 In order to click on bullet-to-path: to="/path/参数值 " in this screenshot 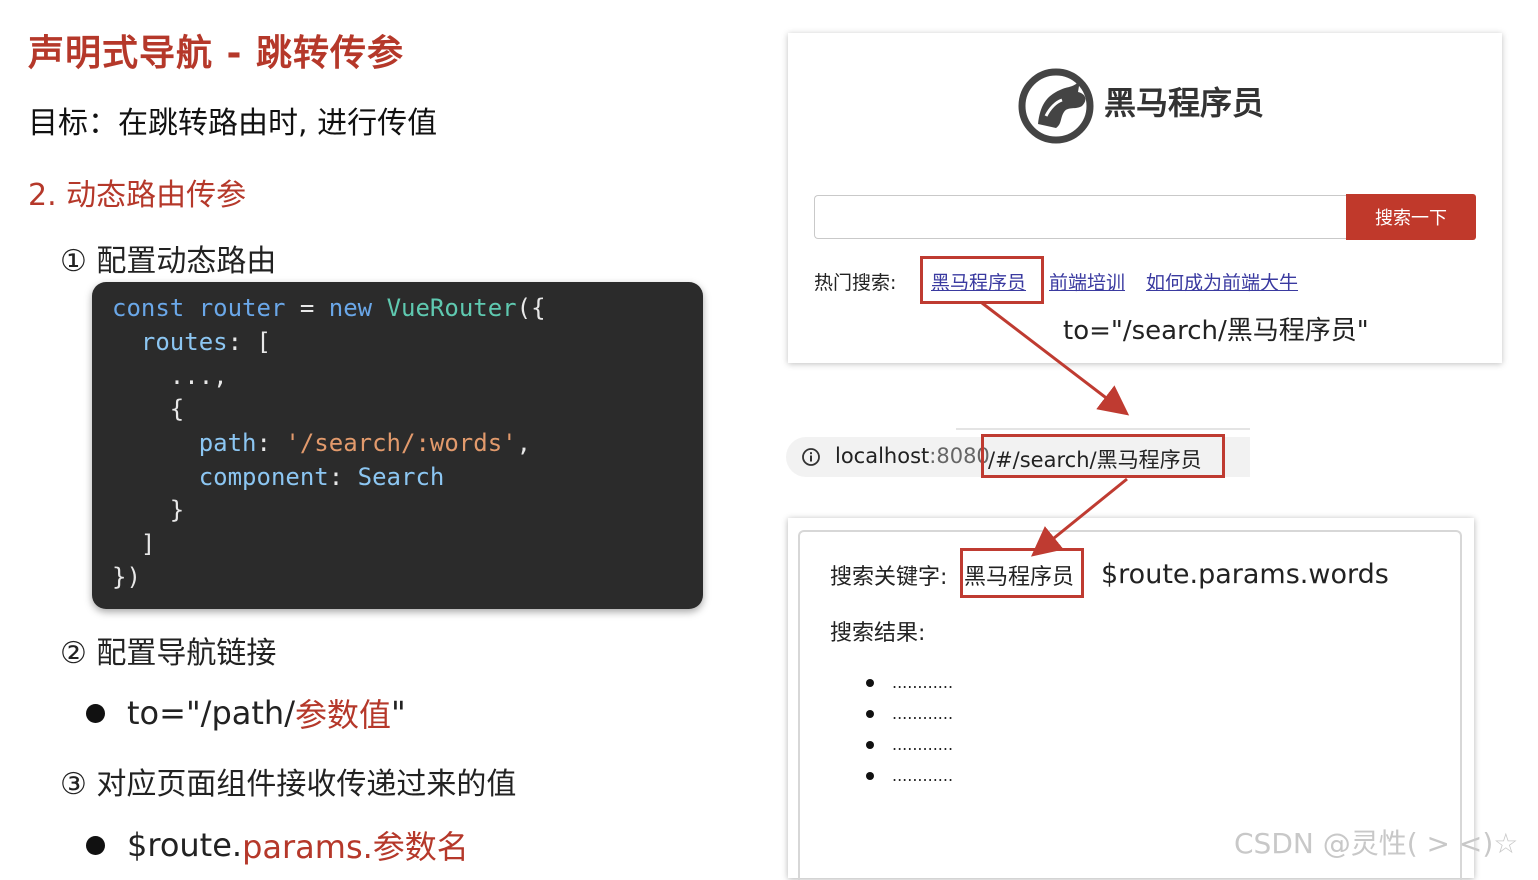, I will do `click(246, 713)`.